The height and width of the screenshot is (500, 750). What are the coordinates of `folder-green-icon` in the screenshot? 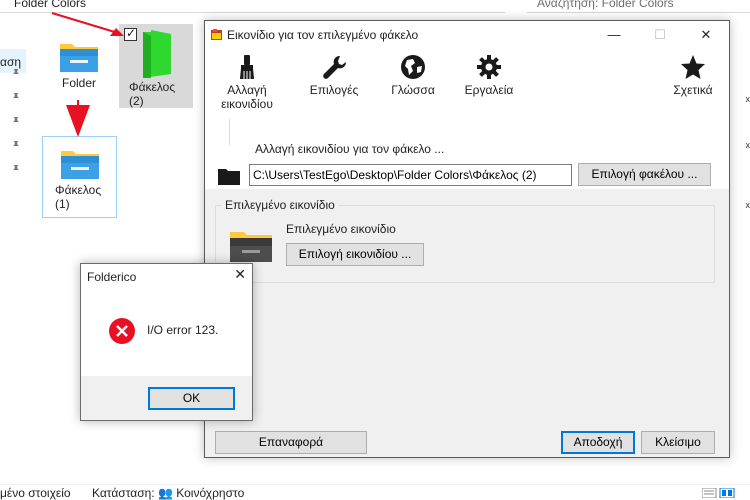 It's located at (157, 54).